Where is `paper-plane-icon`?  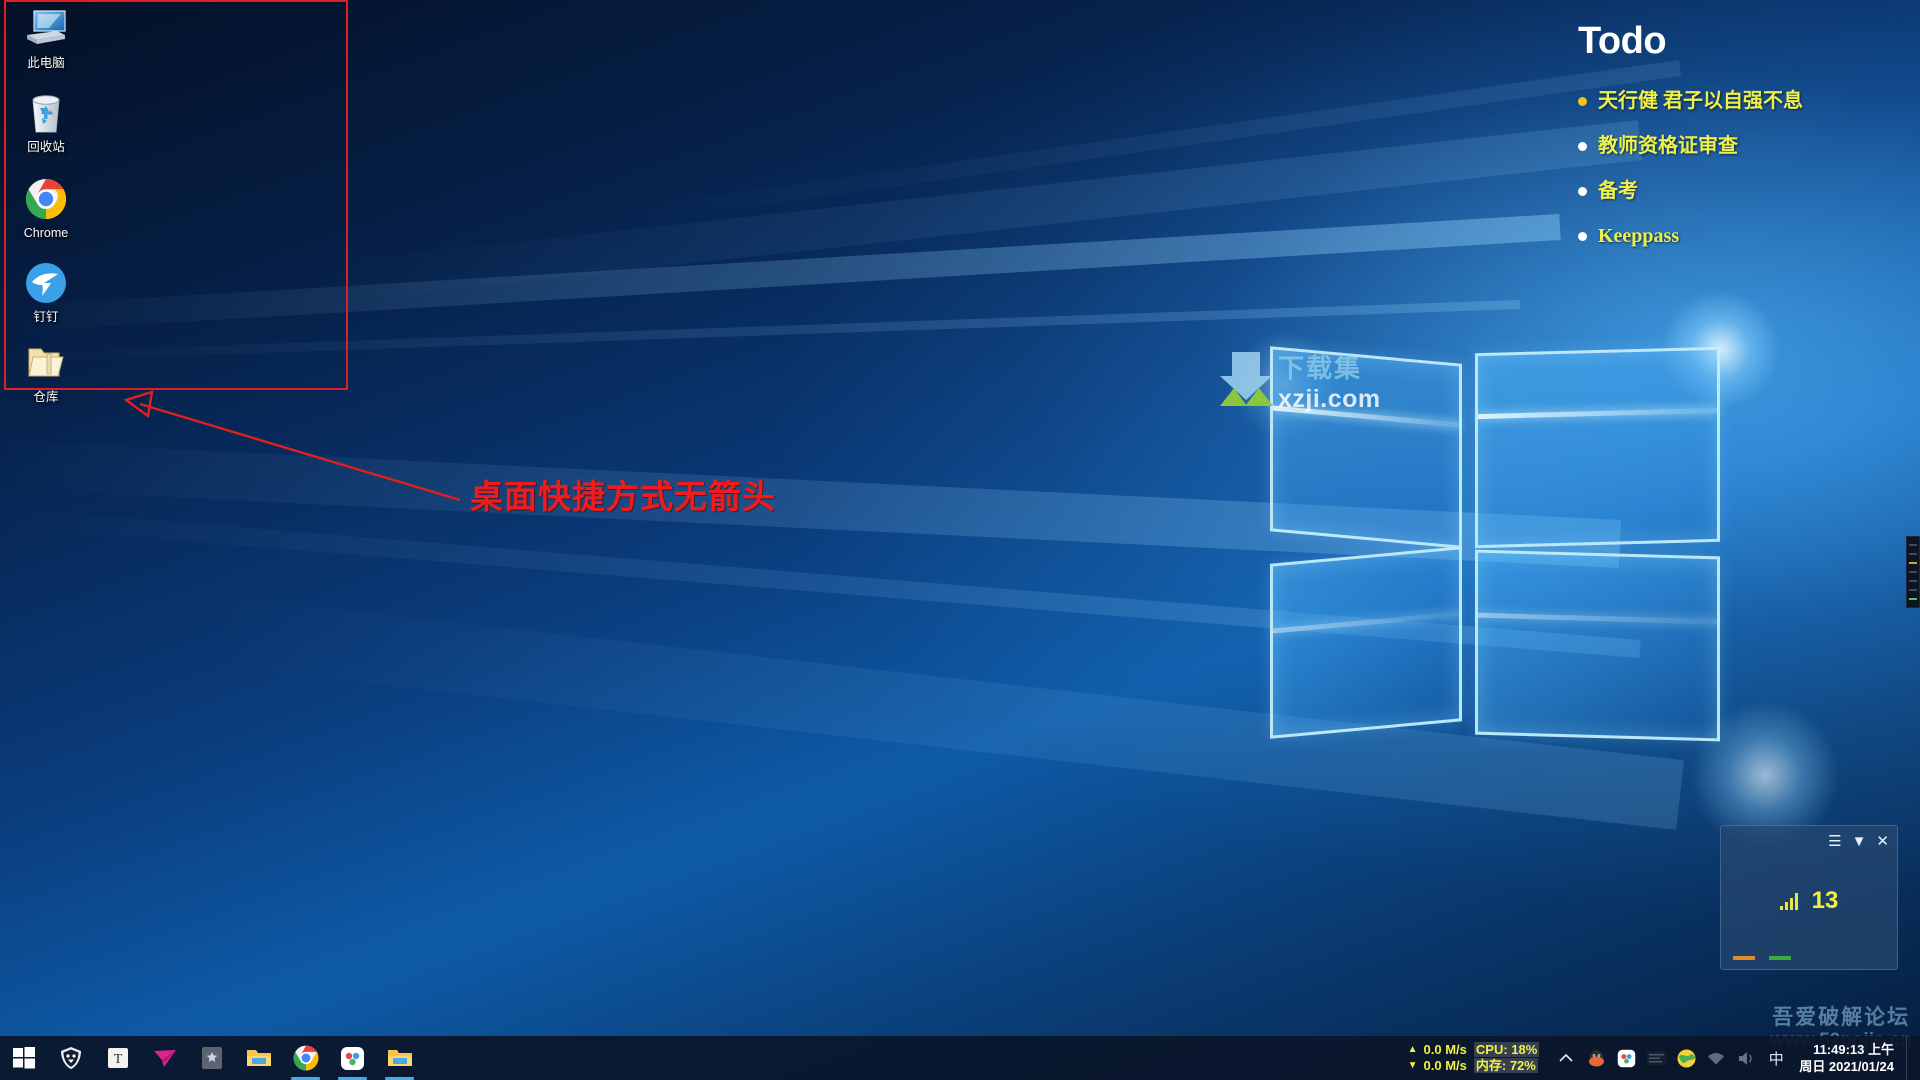 paper-plane-icon is located at coordinates (164, 1058).